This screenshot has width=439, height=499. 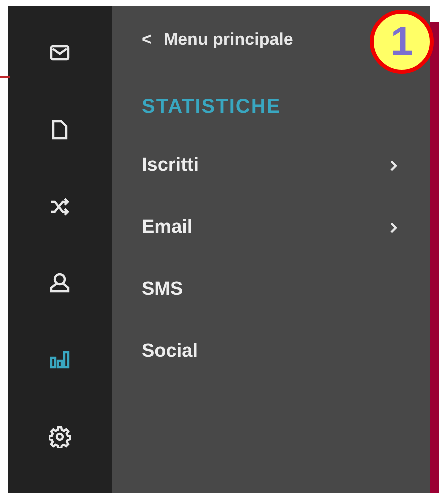 I want to click on section-title: STATISTICHE, so click(x=212, y=107).